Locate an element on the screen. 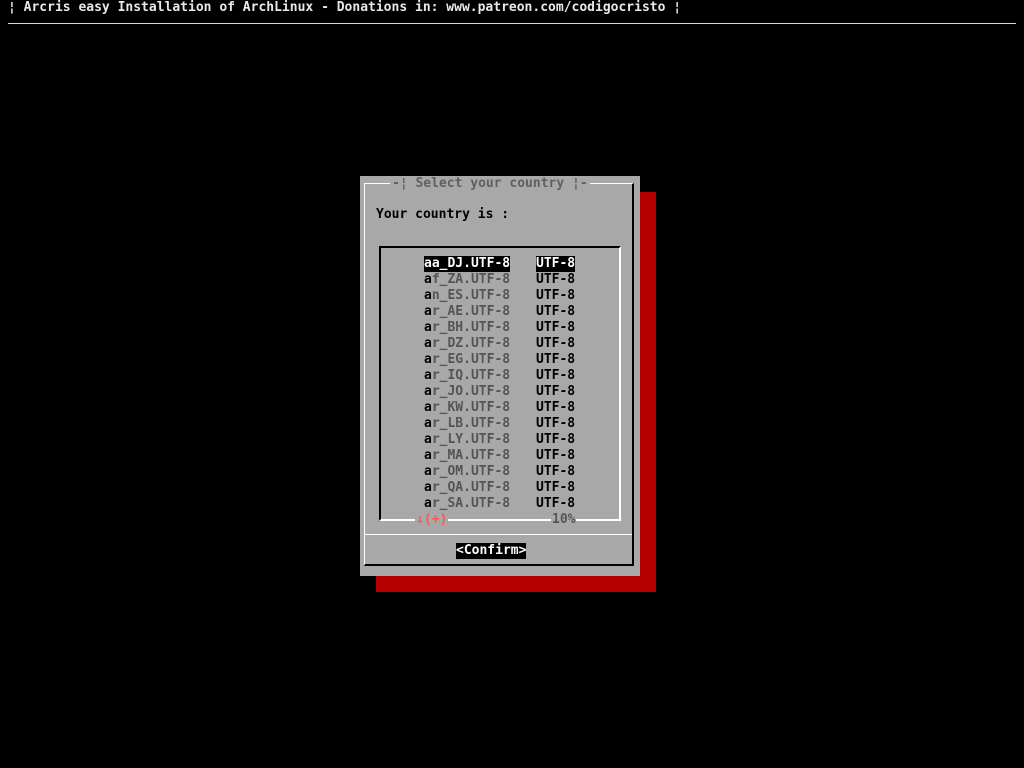 The image size is (1024, 768). locale-tag: ar_LY.UTF-8 is located at coordinates (467, 440).